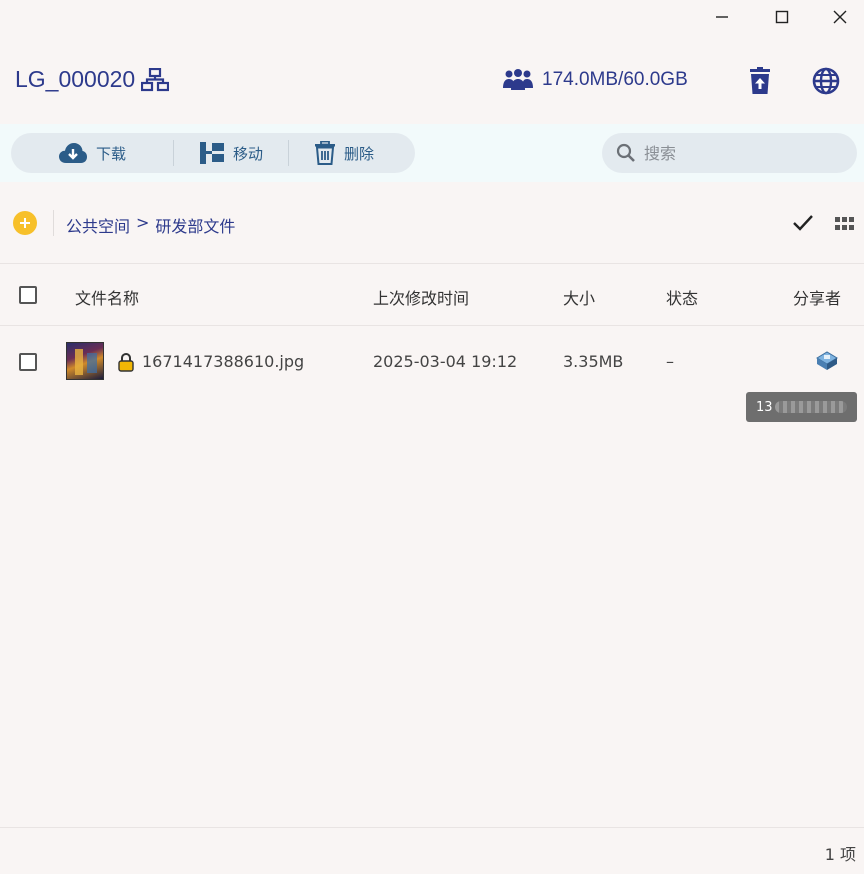 Image resolution: width=864 pixels, height=874 pixels. I want to click on close-icon, so click(840, 17).